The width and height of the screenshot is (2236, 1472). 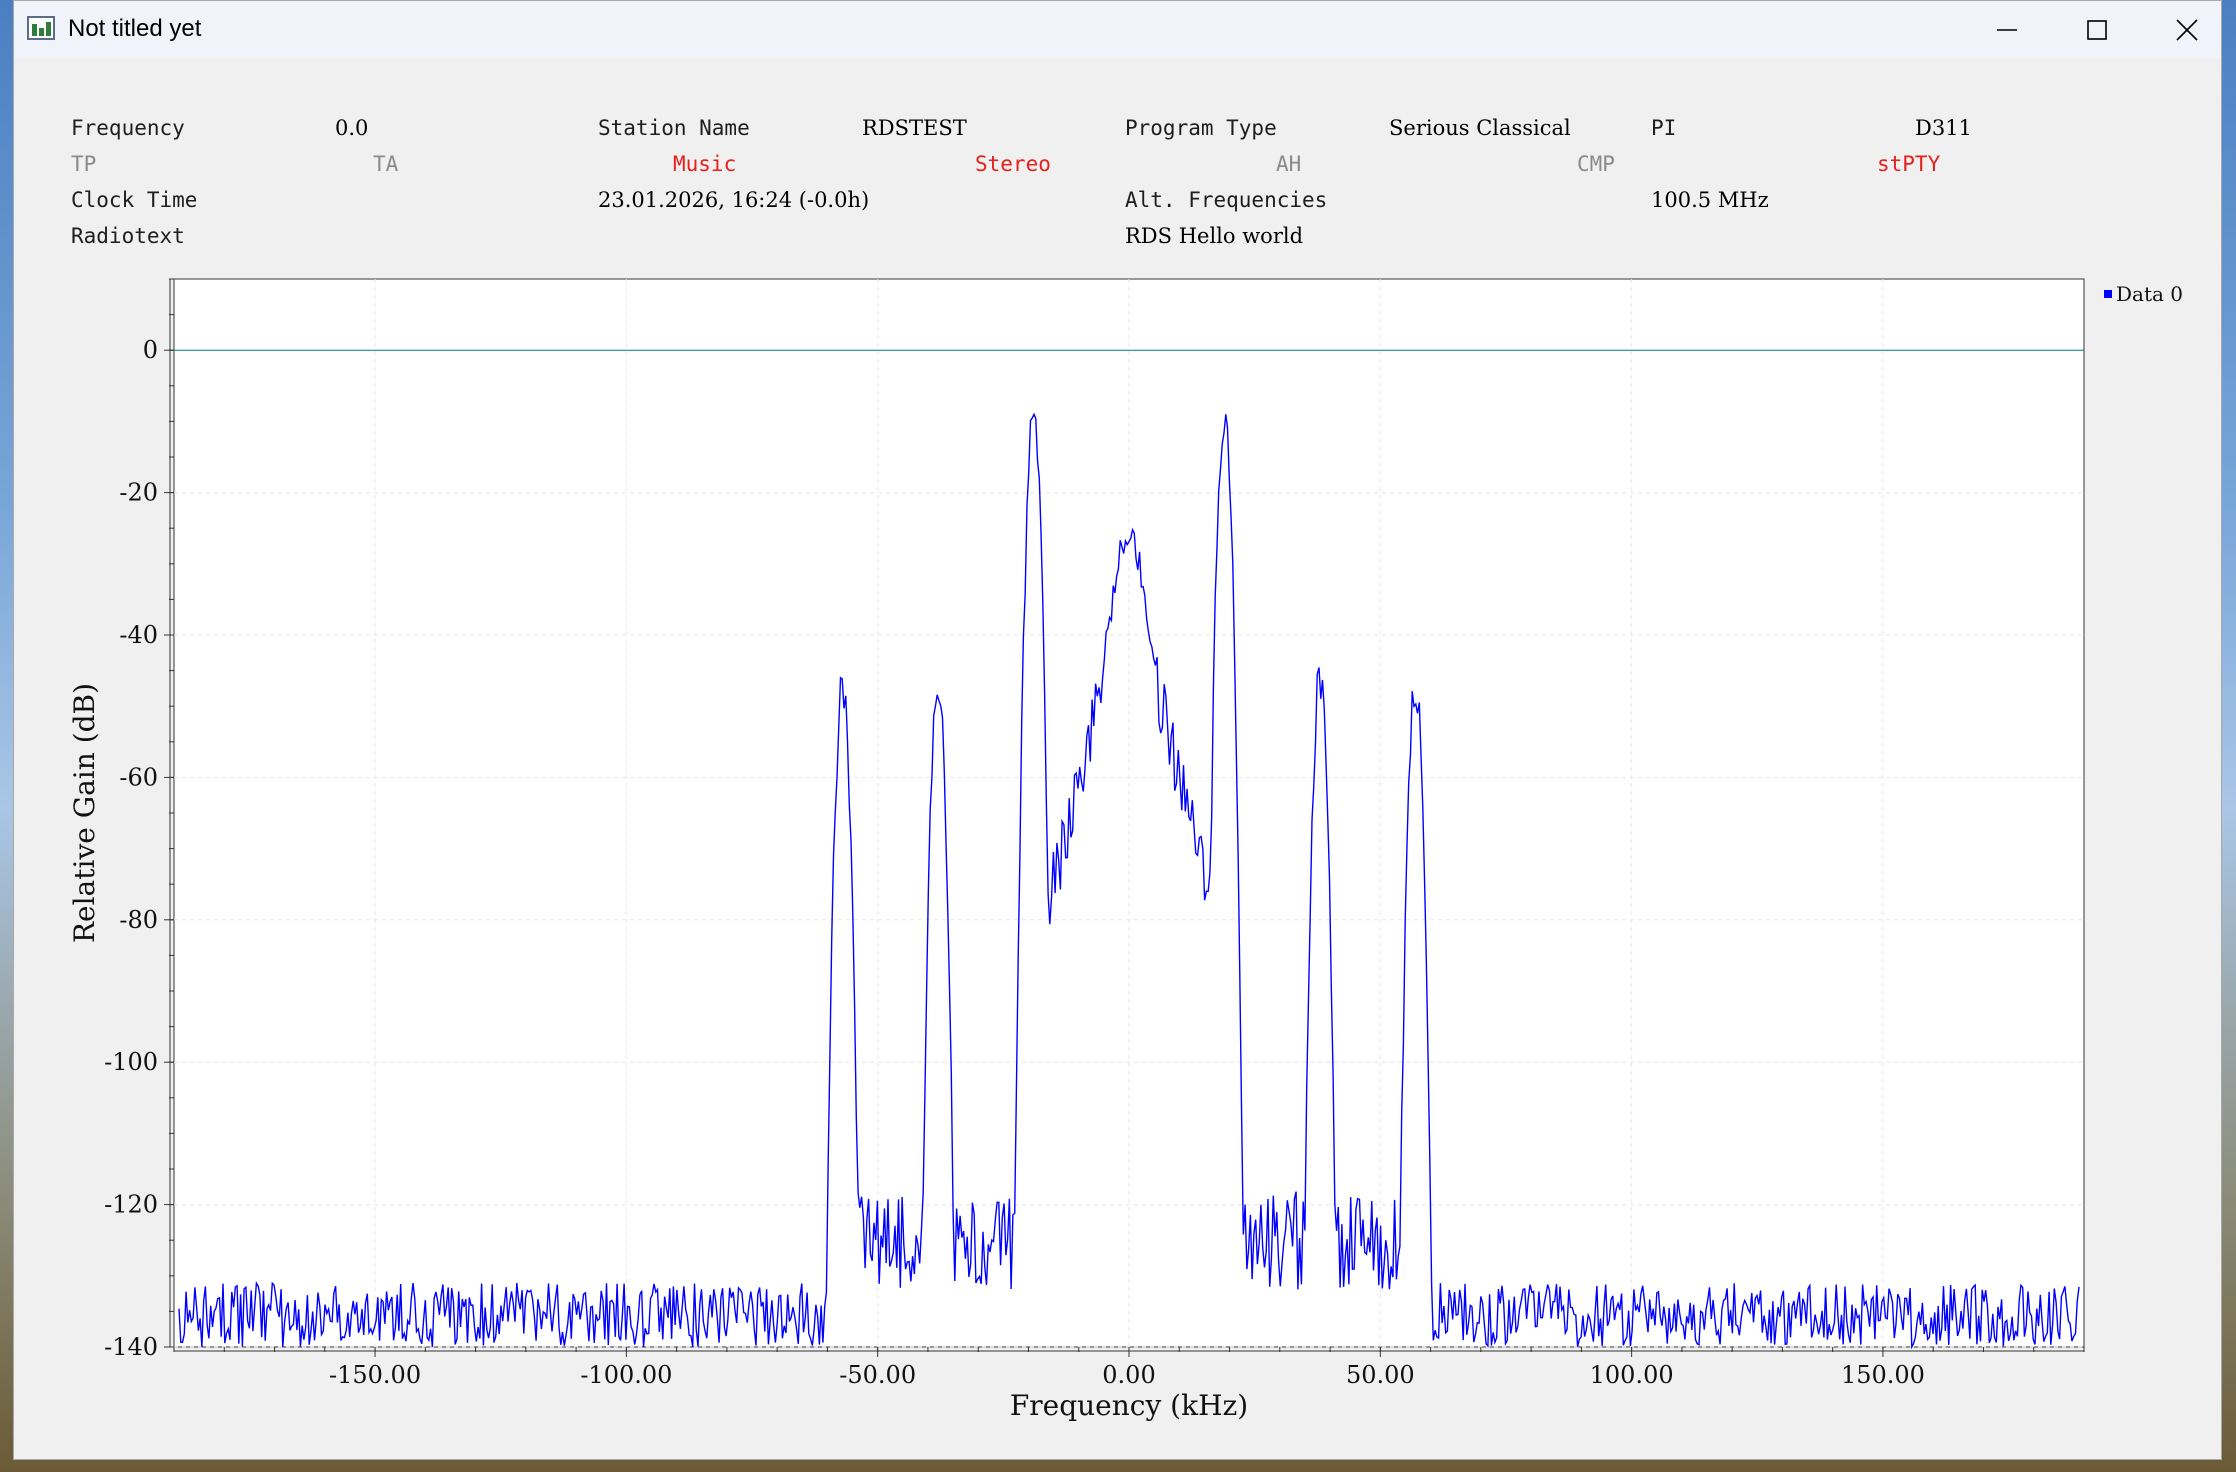 I want to click on legend: Data 0, so click(x=2143, y=294).